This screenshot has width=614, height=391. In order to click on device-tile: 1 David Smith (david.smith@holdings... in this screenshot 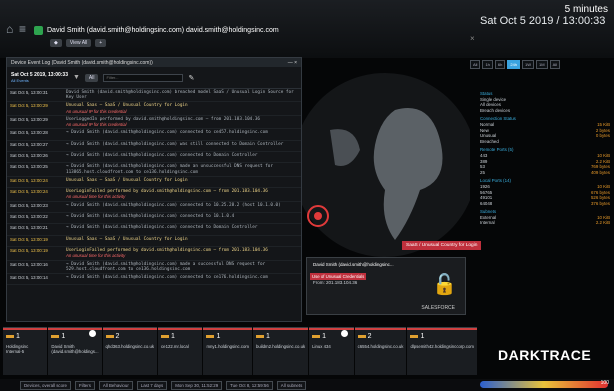, I will do `click(75, 351)`.